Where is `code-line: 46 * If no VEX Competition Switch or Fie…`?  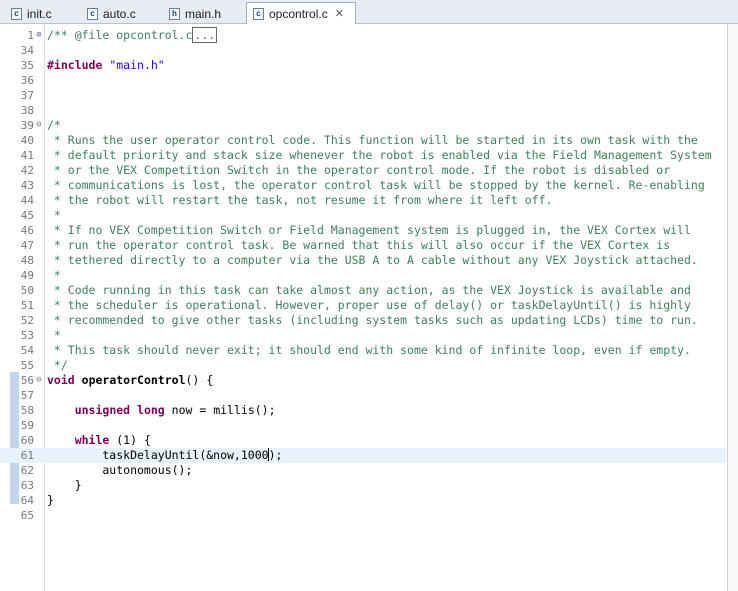 code-line: 46 * If no VEX Competition Switch or Fie… is located at coordinates (363, 230).